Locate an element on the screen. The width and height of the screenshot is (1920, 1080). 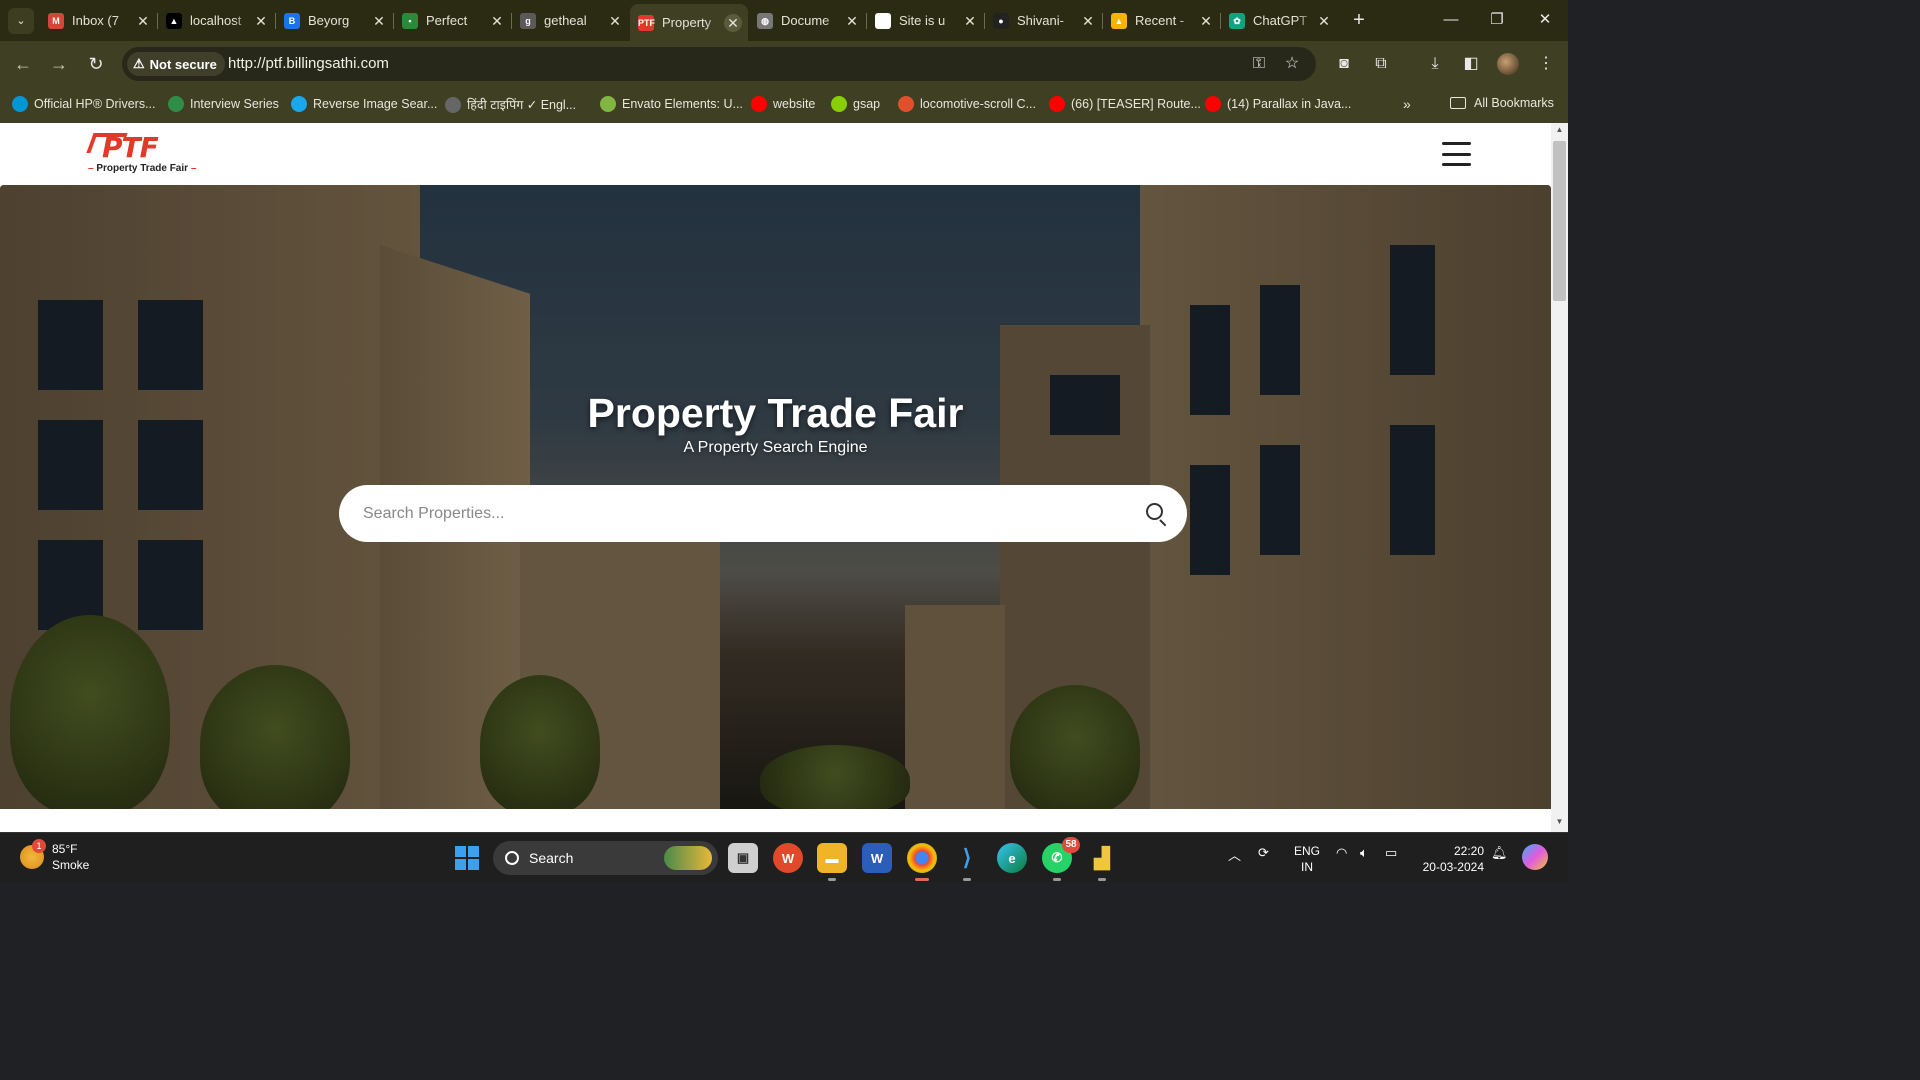
scrollbar-thumb is located at coordinates (1559, 221).